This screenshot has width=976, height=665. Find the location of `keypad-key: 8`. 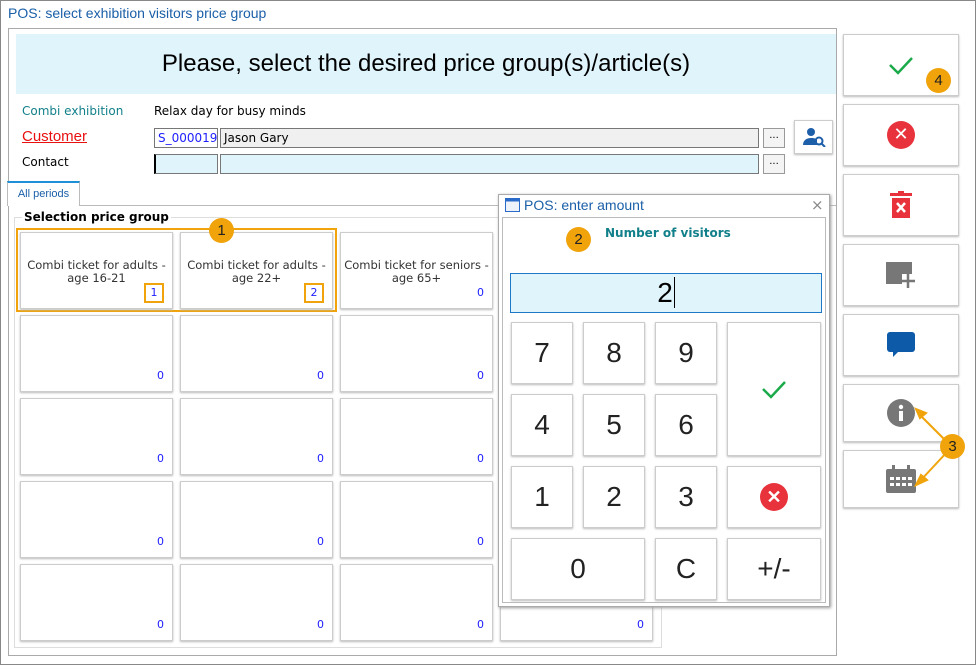

keypad-key: 8 is located at coordinates (614, 353).